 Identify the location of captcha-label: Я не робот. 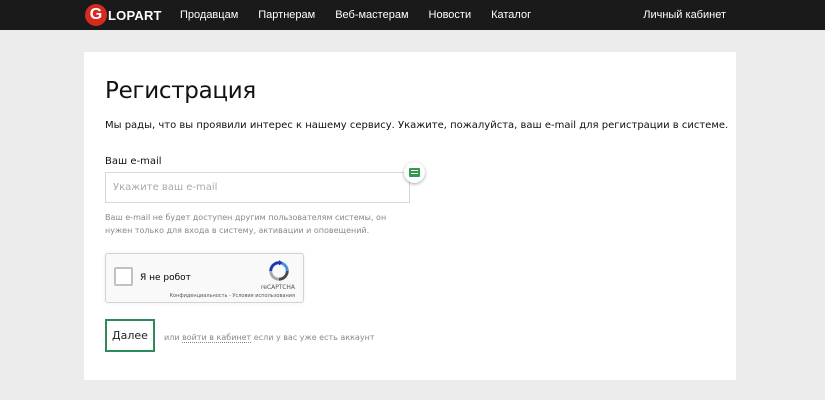
(165, 278).